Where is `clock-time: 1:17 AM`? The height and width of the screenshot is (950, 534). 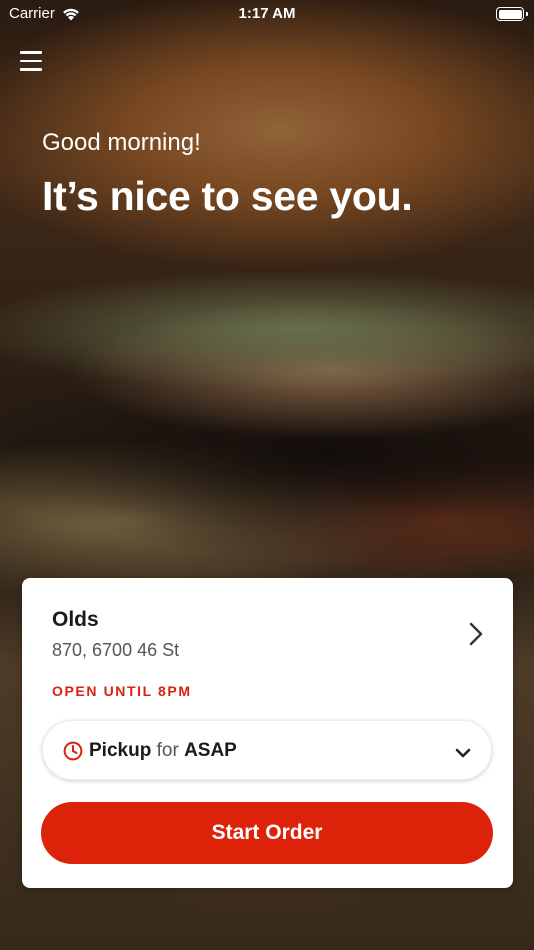
clock-time: 1:17 AM is located at coordinates (267, 13).